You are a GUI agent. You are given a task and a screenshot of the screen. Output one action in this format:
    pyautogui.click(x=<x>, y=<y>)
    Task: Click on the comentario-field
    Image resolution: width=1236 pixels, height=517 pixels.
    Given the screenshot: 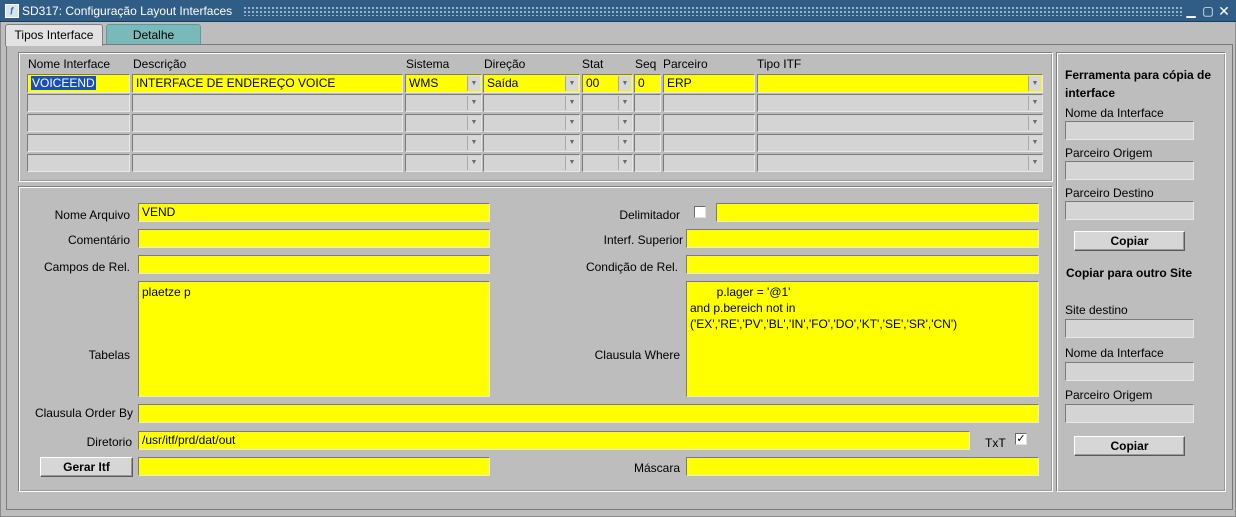 What is the action you would take?
    pyautogui.click(x=314, y=238)
    